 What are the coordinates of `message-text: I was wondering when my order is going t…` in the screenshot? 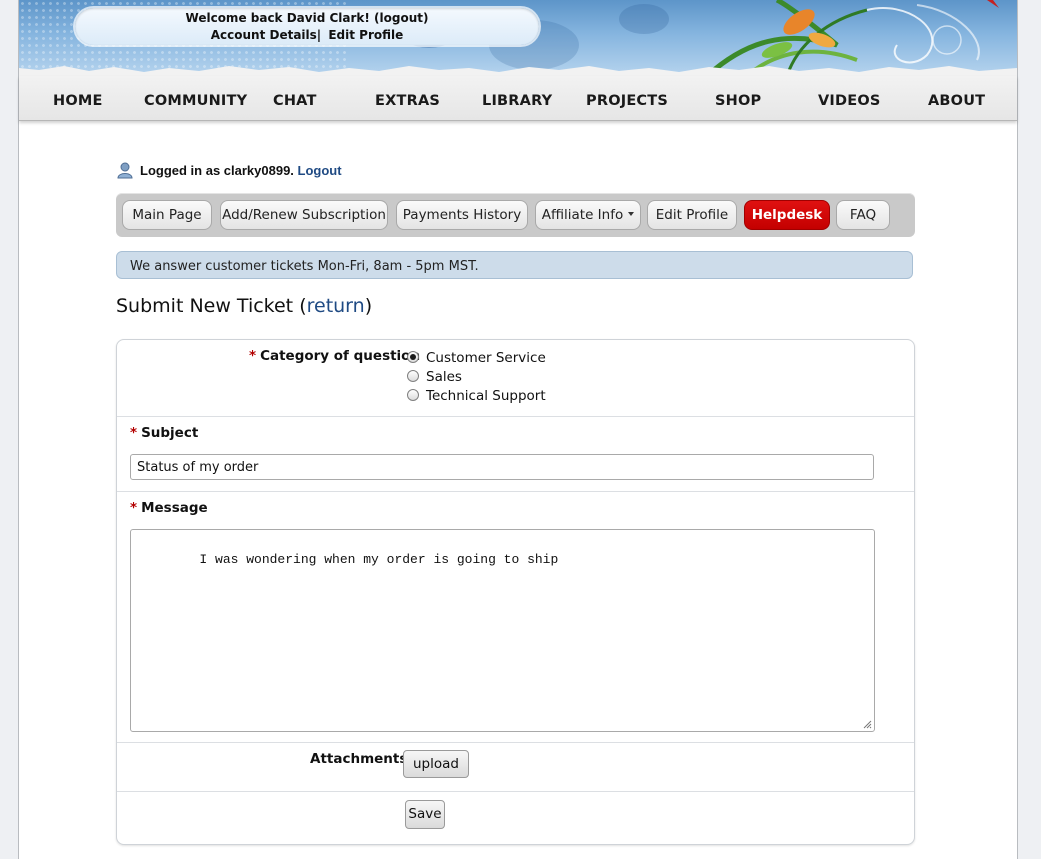 It's located at (379, 559).